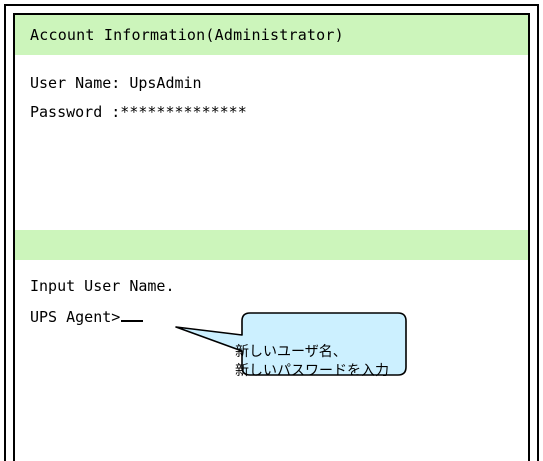  I want to click on password-line: Password :**************, so click(138, 112).